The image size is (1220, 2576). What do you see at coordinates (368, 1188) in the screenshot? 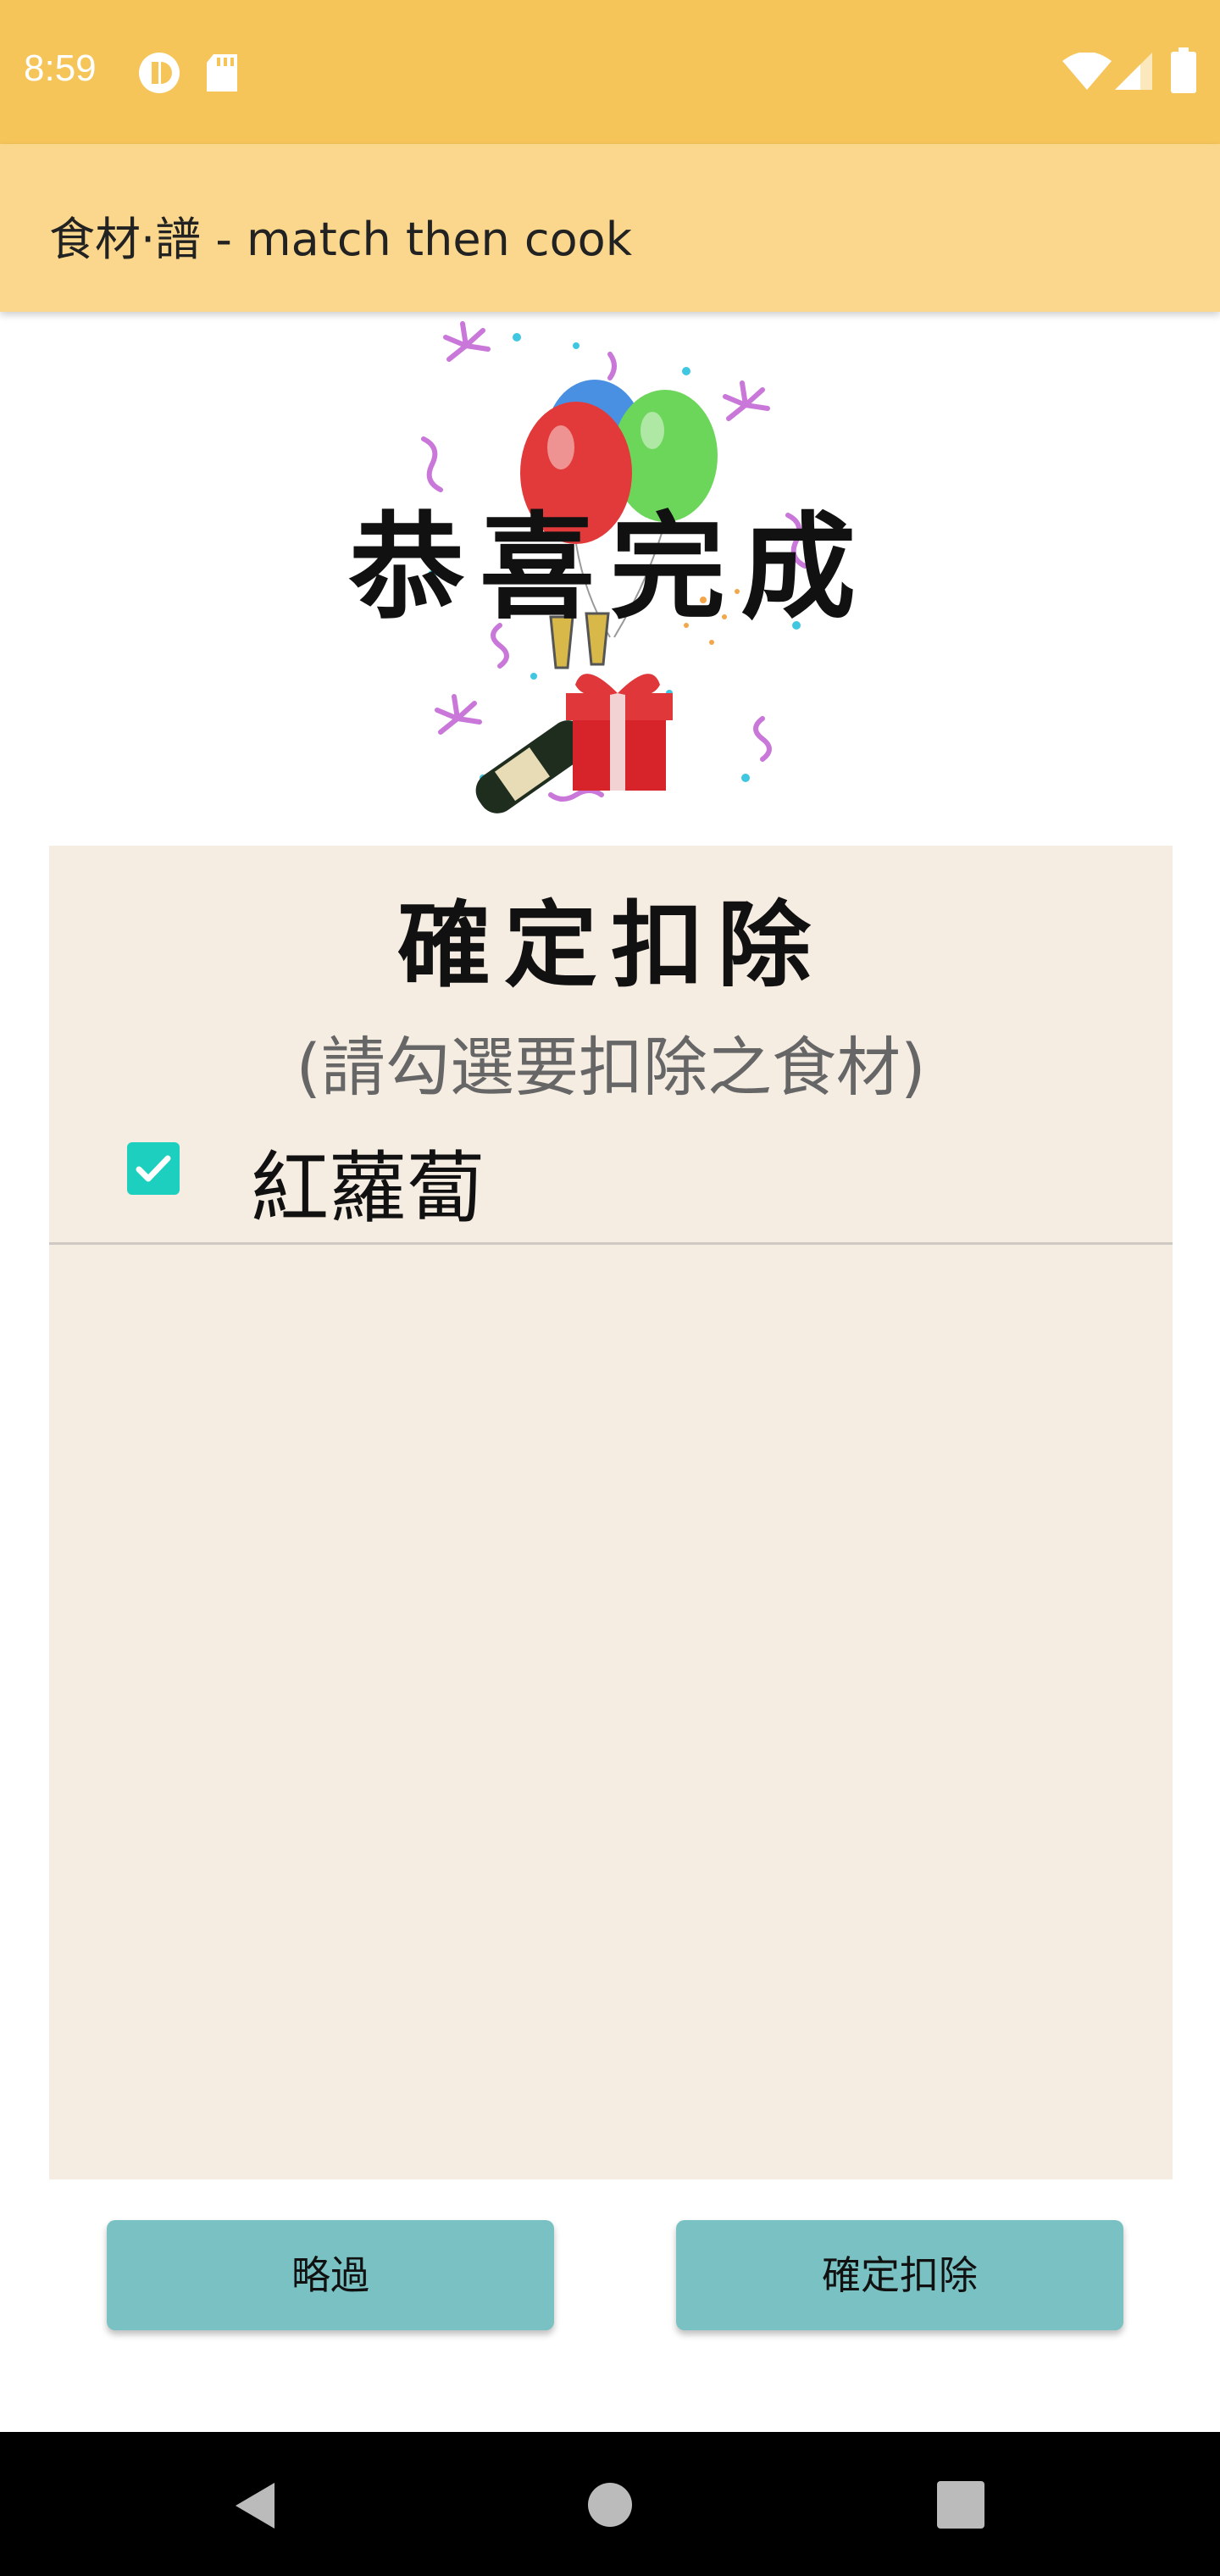
I see `ingredient-label: 紅蘿蔔` at bounding box center [368, 1188].